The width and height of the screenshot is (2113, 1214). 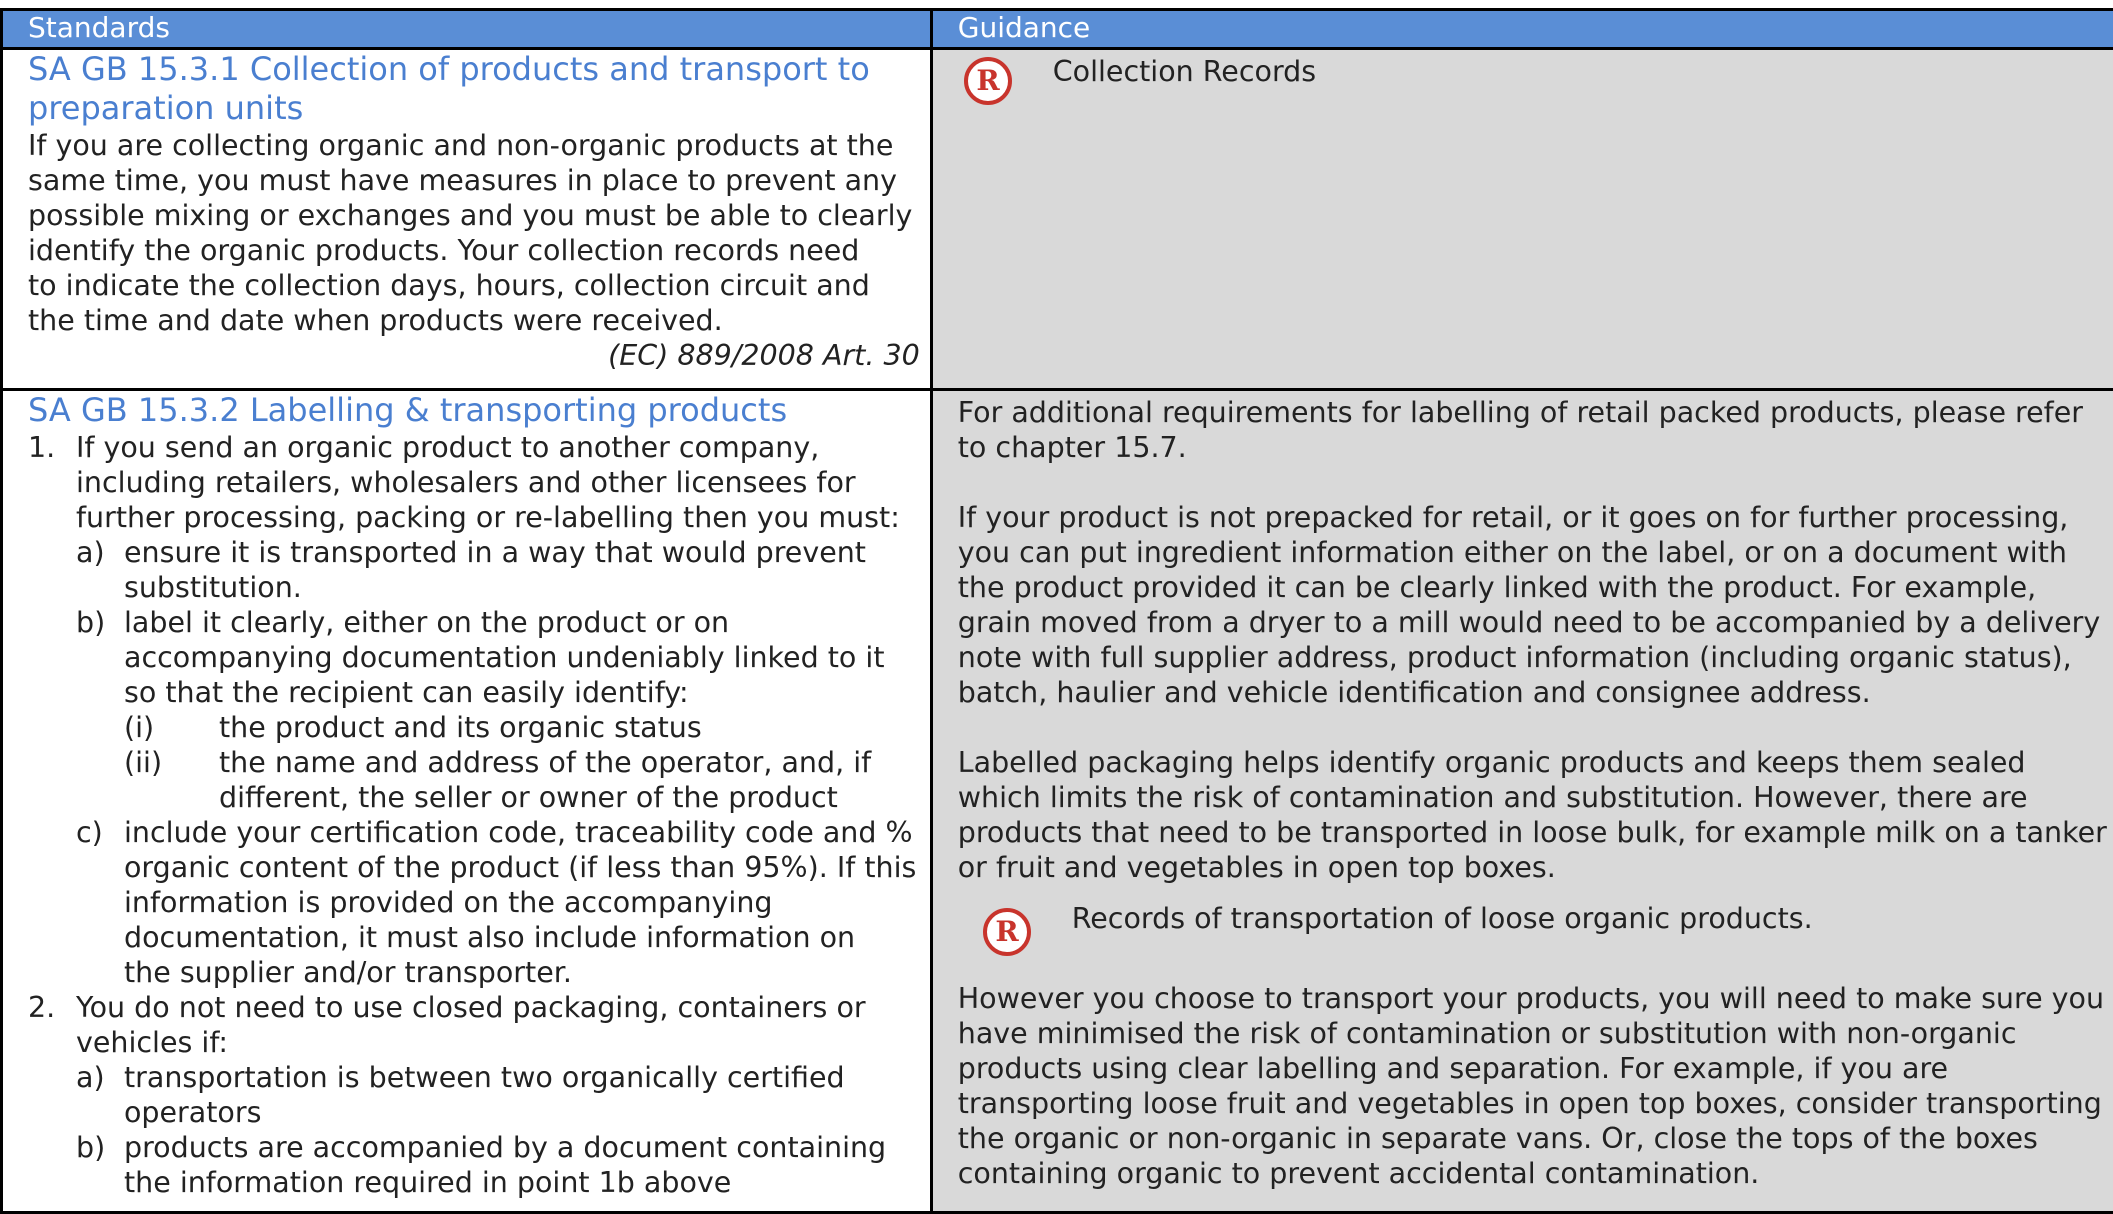 What do you see at coordinates (474, 108) in the screenshot?
I see `title-line: preparation units` at bounding box center [474, 108].